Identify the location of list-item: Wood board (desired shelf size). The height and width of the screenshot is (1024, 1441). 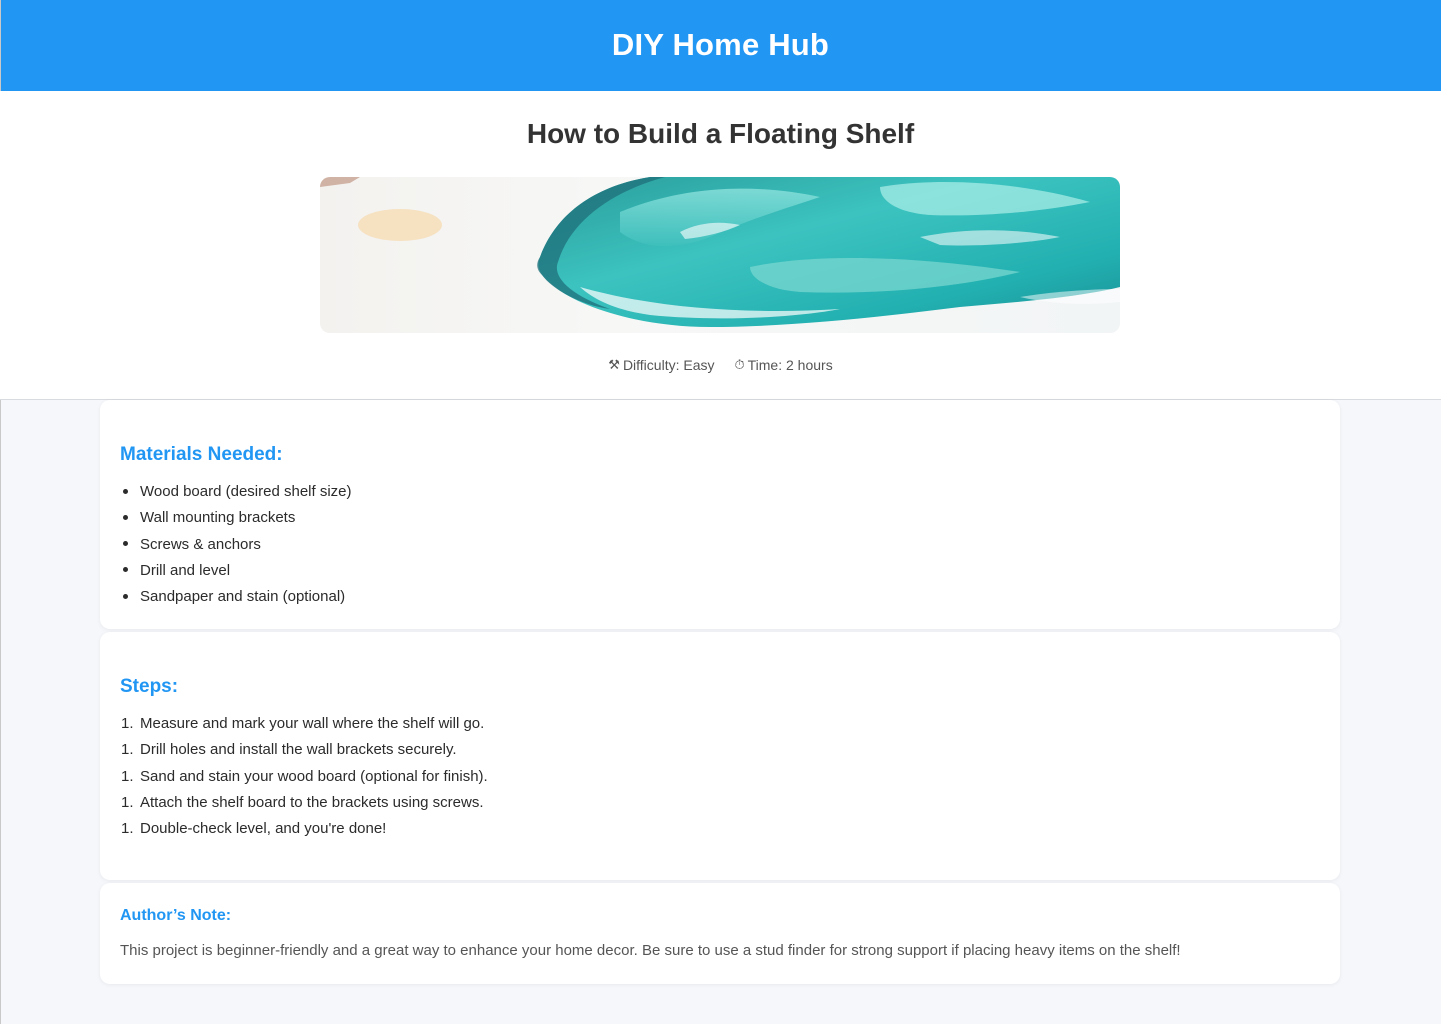
(236, 494).